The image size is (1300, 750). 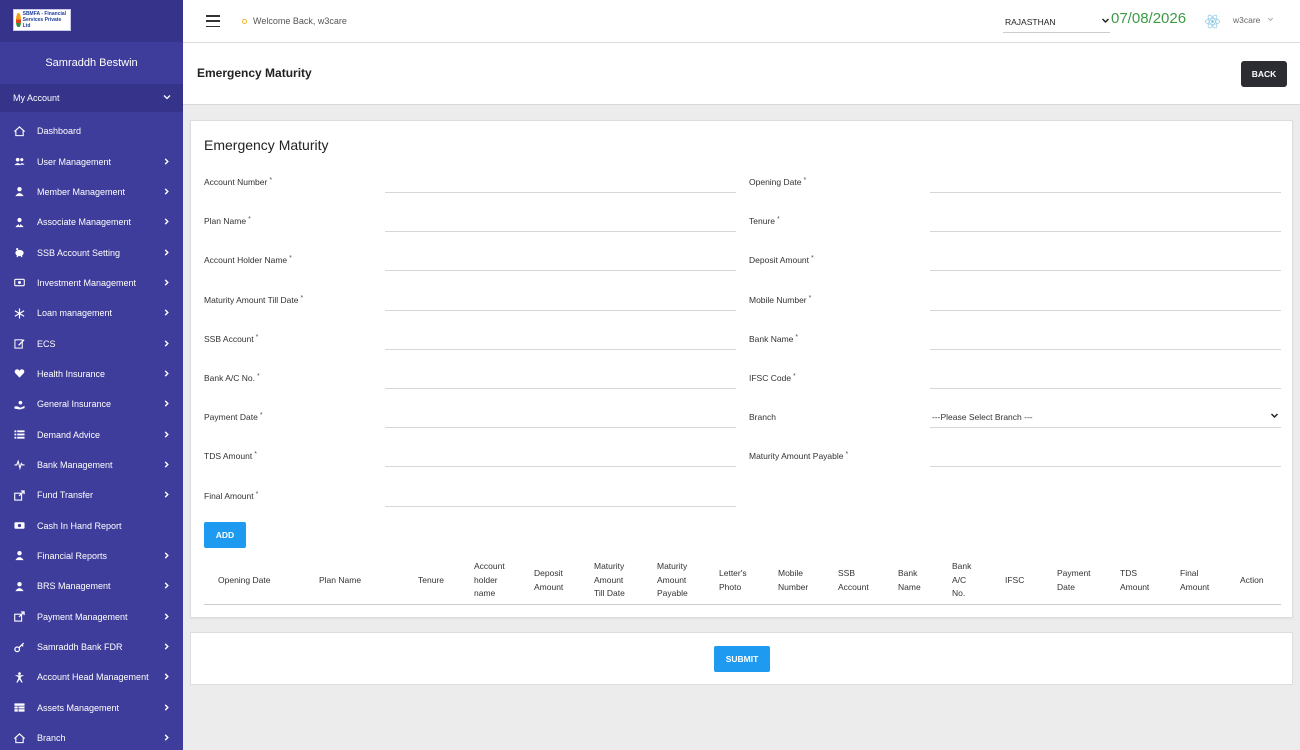 I want to click on sidebar-item-general-insurance: General Insurance, so click(x=91, y=404).